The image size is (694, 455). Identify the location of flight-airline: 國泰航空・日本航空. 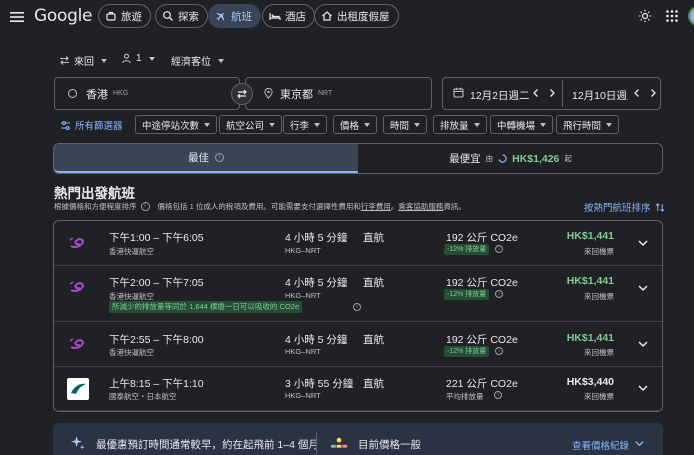
(143, 396).